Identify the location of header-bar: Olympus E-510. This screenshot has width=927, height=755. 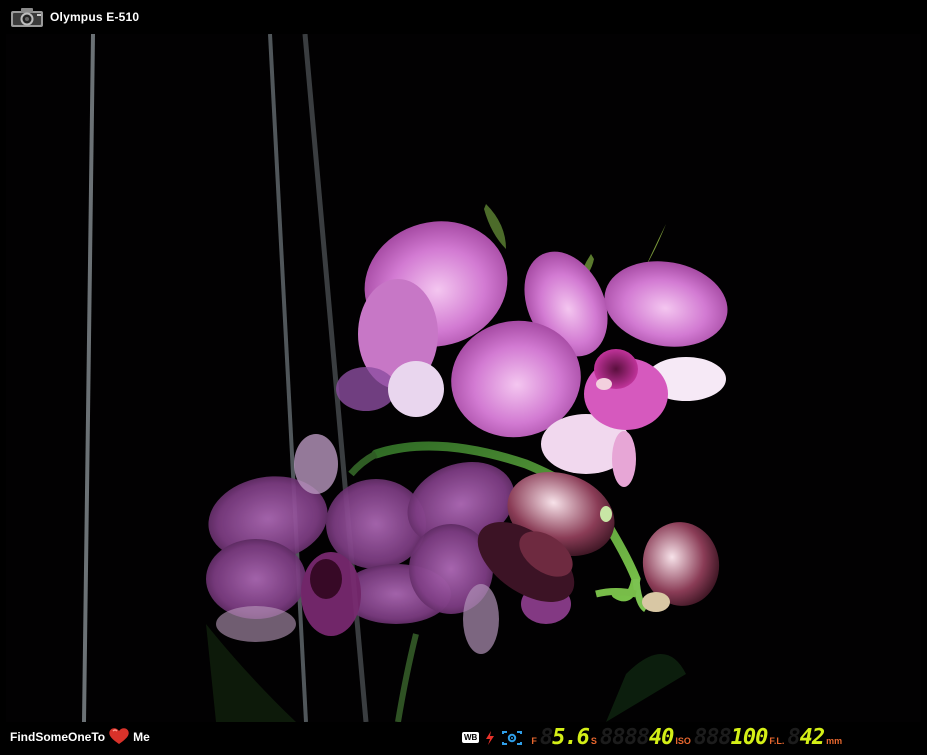
(463, 17).